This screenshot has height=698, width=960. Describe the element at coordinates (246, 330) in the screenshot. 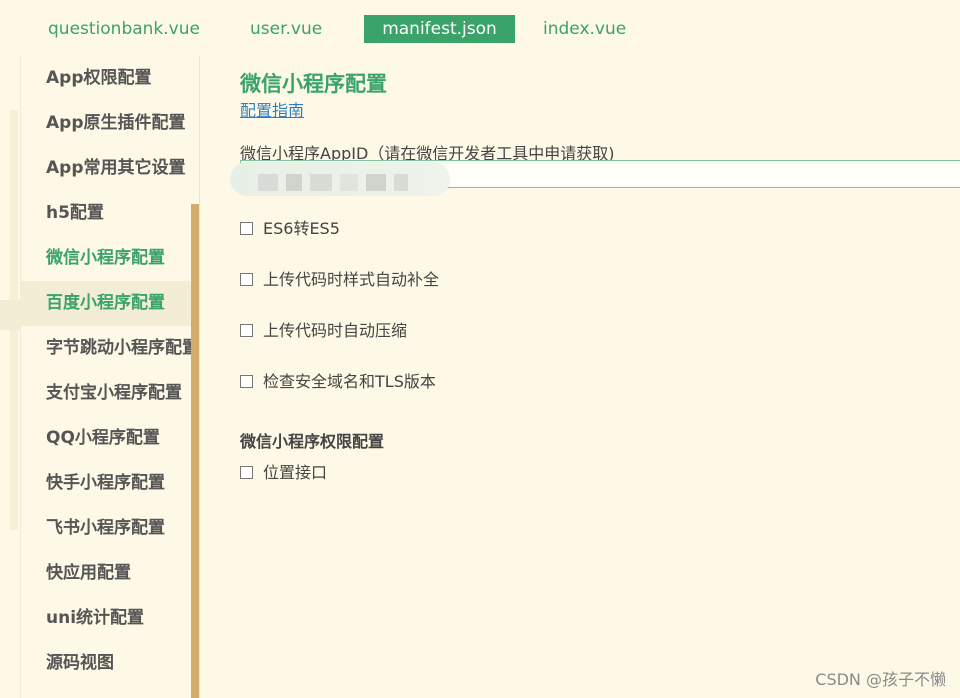

I see `auto-minify-checkbox` at that location.